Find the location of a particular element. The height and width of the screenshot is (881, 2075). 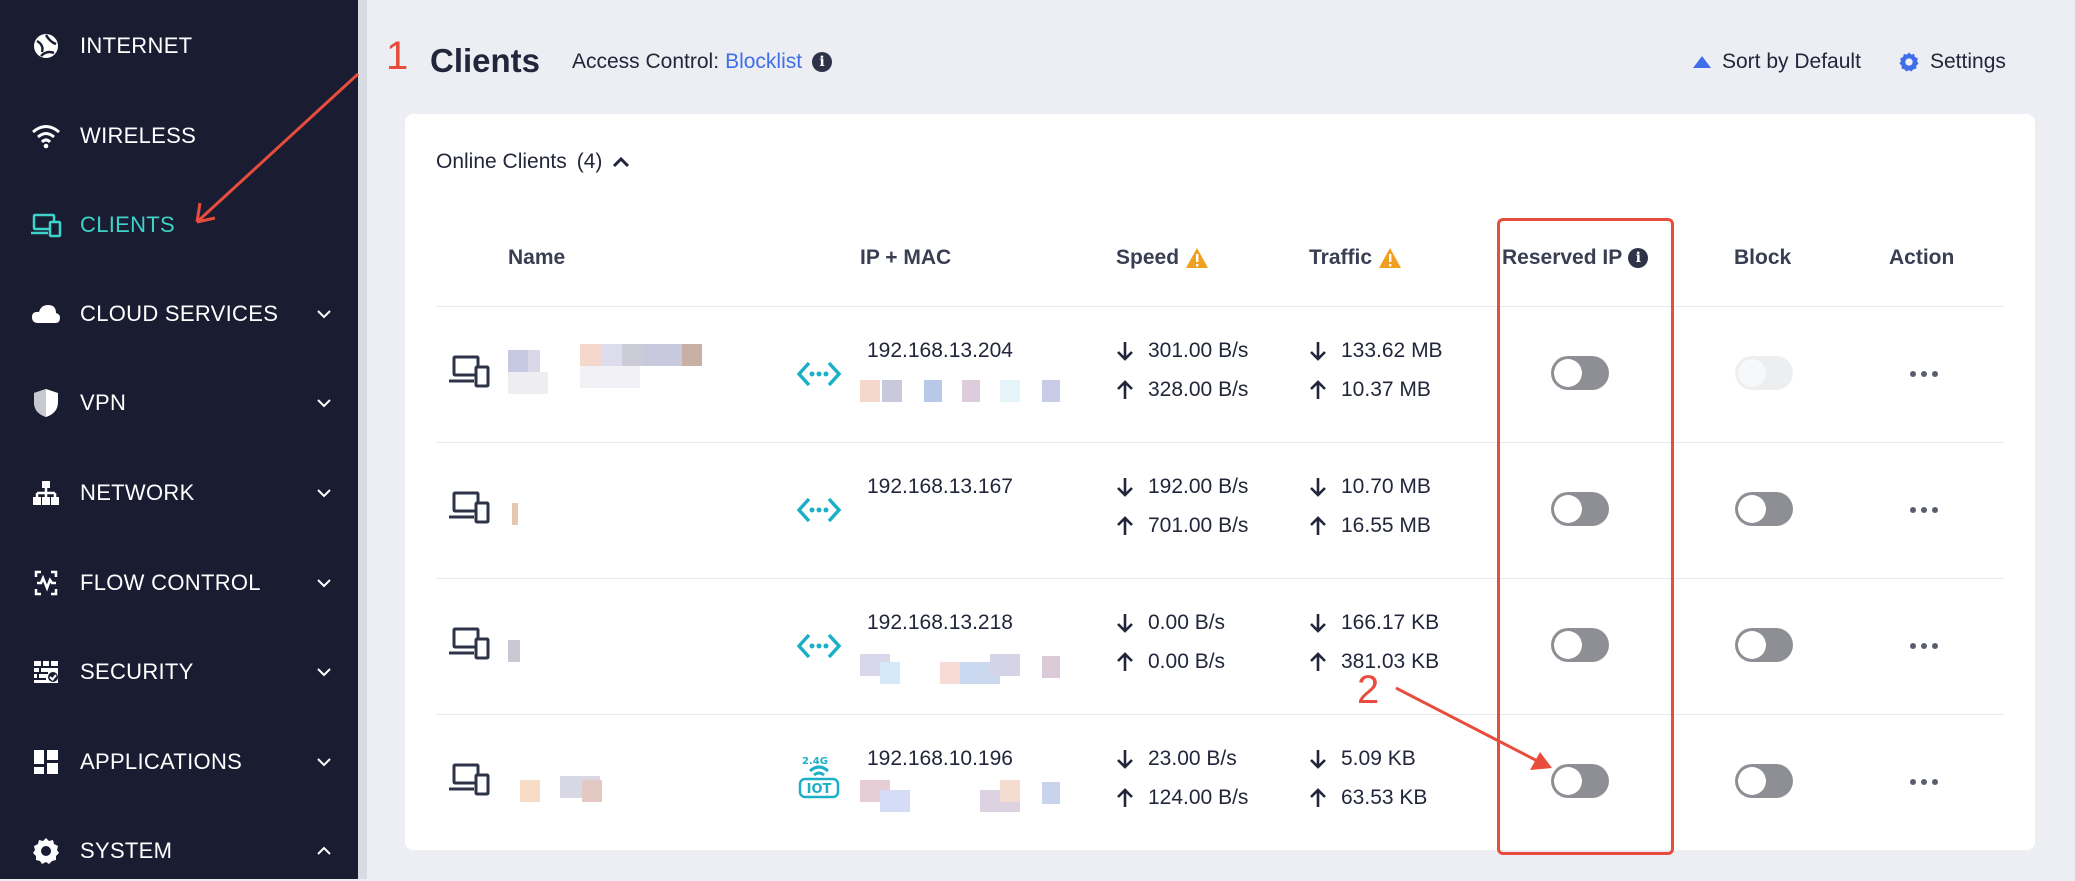

sidebar-item-label: SYSTEM is located at coordinates (126, 850).